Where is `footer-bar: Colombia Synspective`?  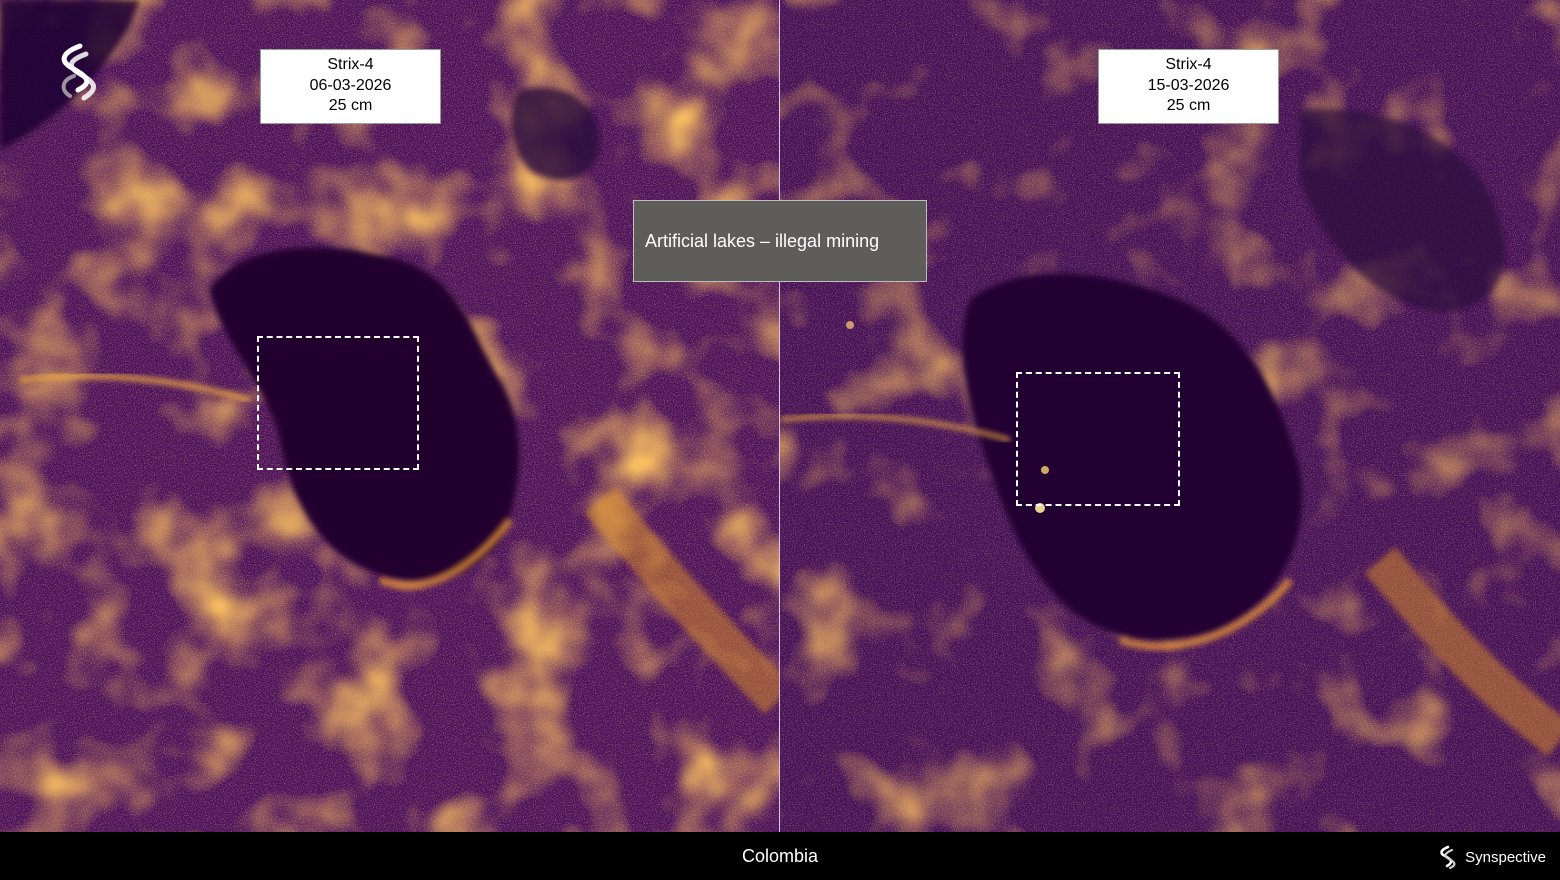
footer-bar: Colombia Synspective is located at coordinates (780, 856).